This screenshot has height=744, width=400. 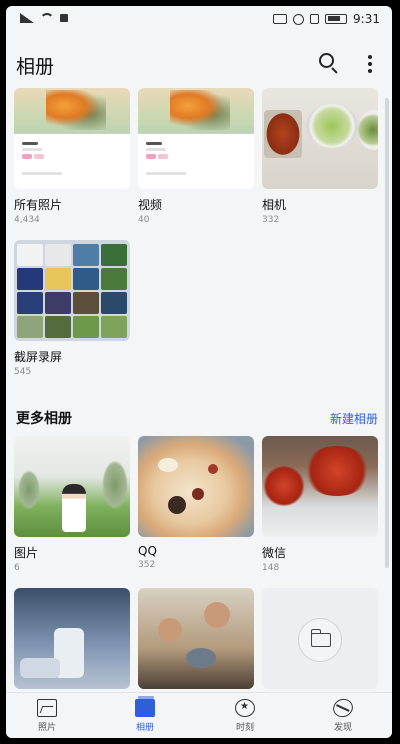 I want to click on tab-label: 发现, so click(x=342, y=728).